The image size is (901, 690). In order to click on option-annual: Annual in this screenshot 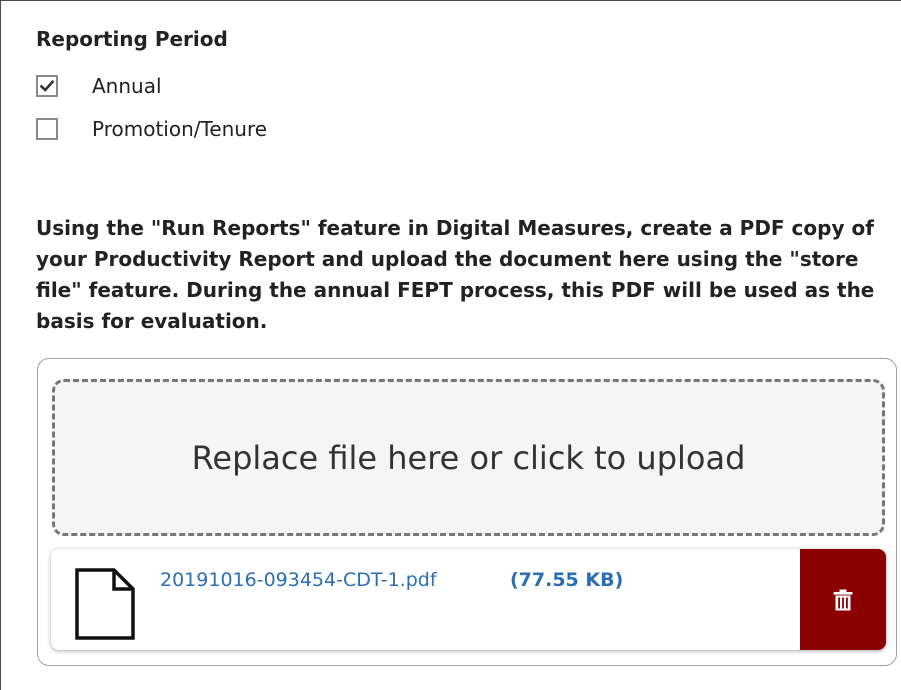, I will do `click(99, 86)`.